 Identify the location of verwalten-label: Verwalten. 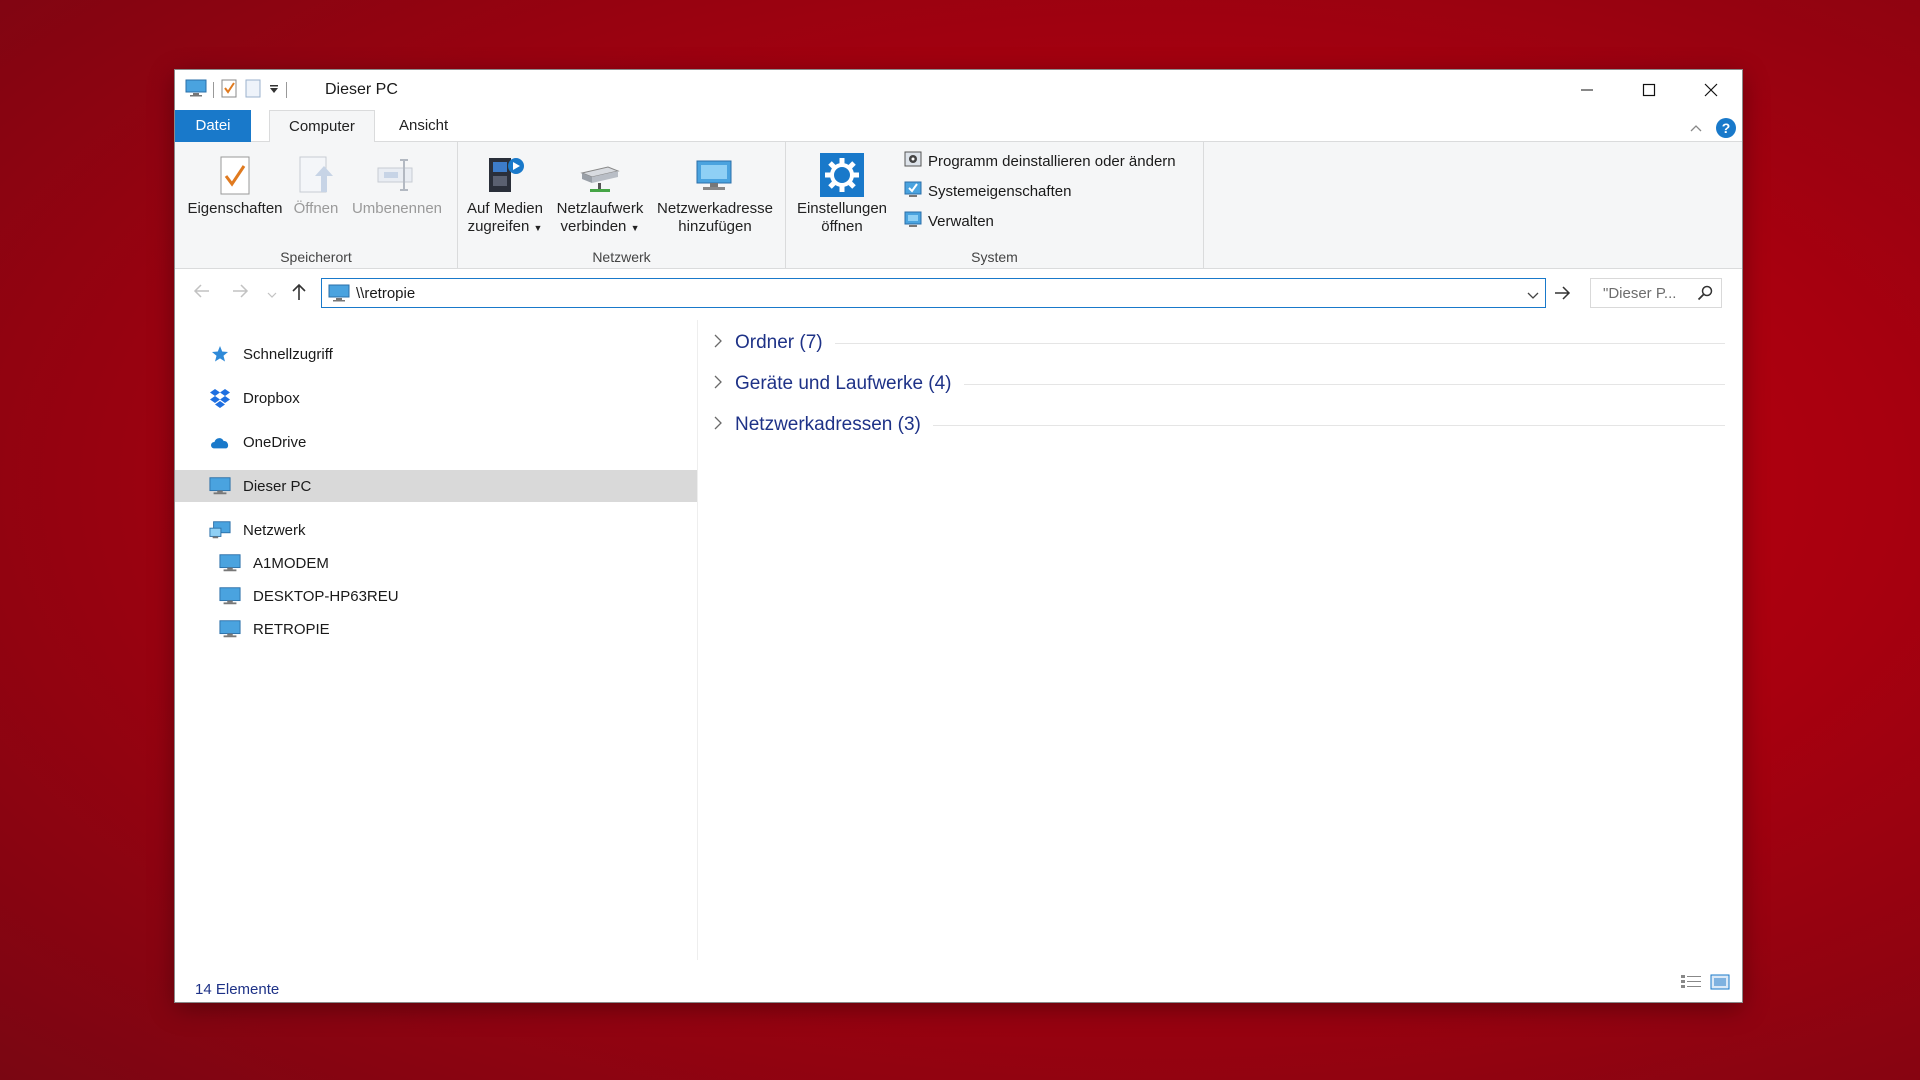
(961, 221).